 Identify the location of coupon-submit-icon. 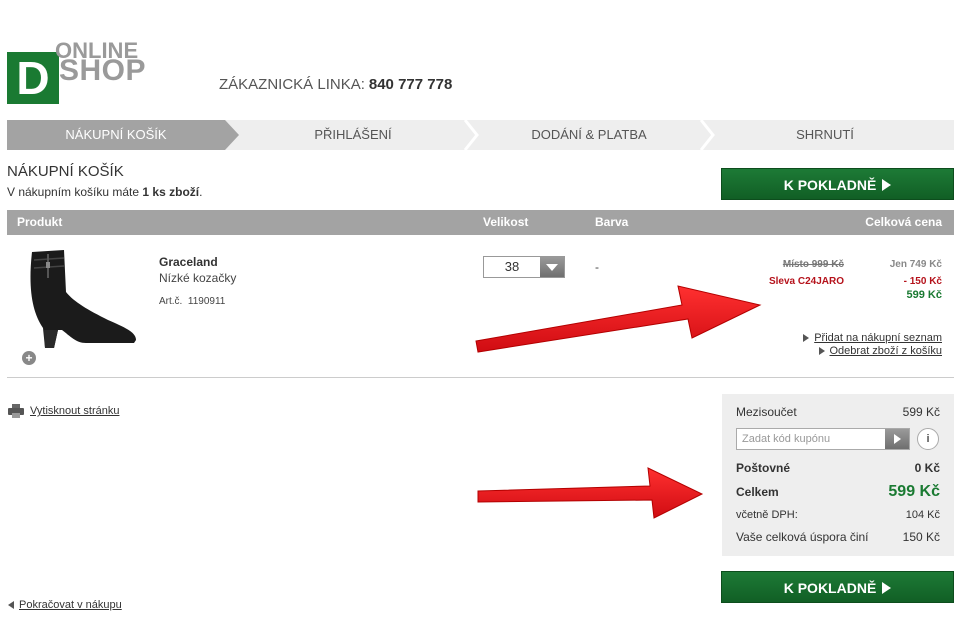
(897, 439).